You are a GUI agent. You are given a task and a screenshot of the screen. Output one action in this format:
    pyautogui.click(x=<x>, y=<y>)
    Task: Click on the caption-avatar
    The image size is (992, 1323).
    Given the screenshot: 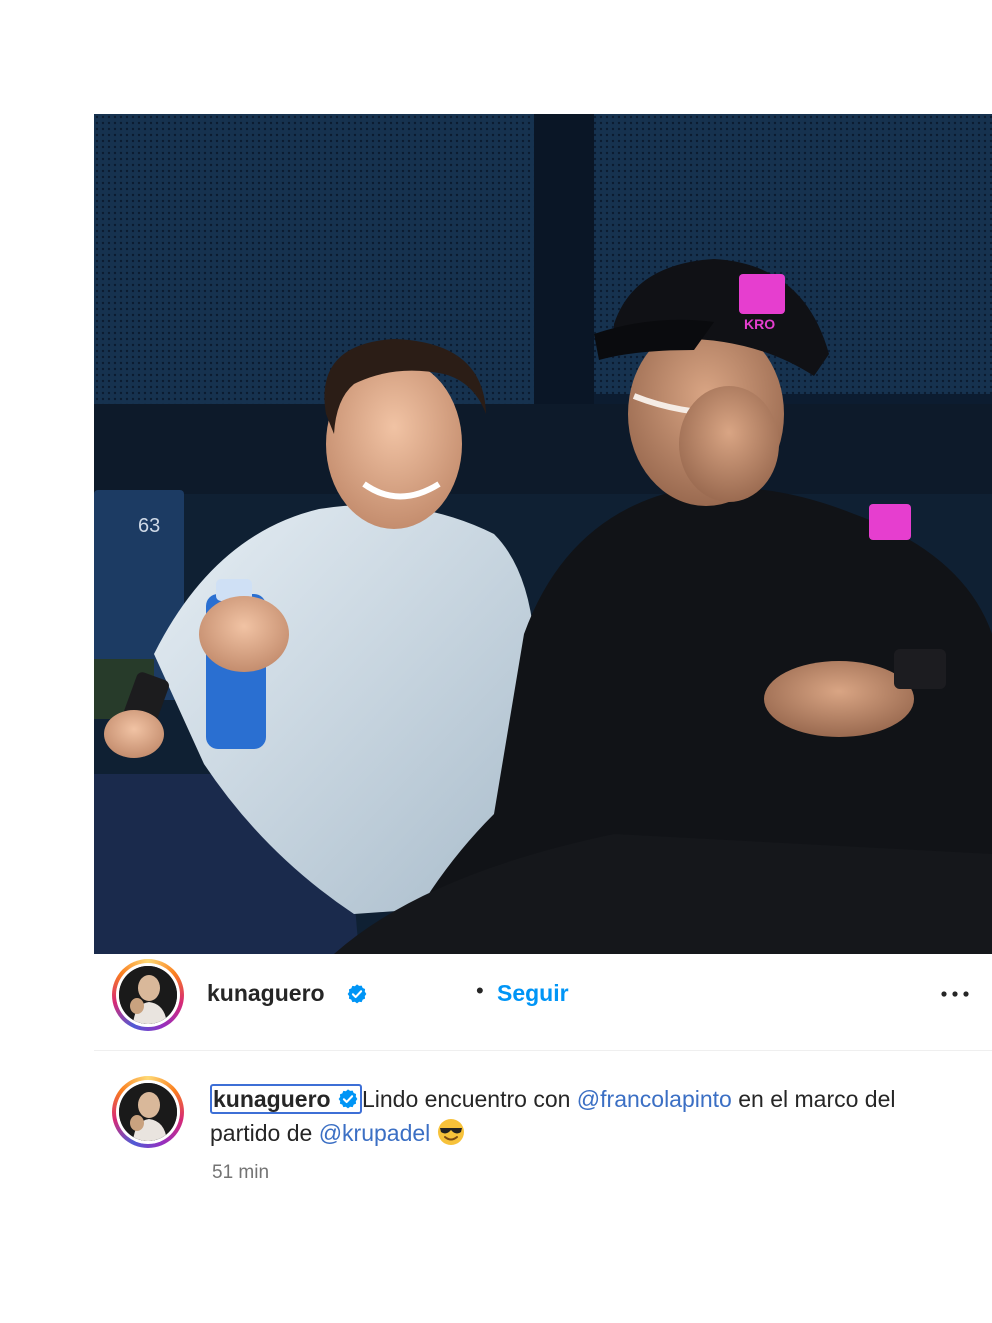 What is the action you would take?
    pyautogui.click(x=148, y=1112)
    